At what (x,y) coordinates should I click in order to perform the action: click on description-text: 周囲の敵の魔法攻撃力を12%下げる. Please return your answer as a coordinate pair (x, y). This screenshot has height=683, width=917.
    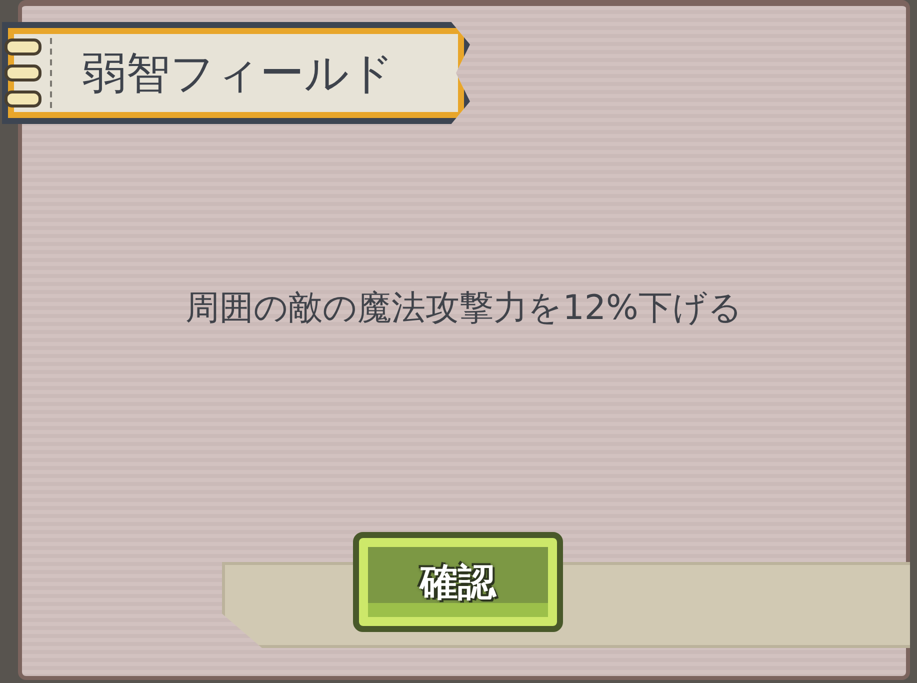
    Looking at the image, I should click on (464, 308).